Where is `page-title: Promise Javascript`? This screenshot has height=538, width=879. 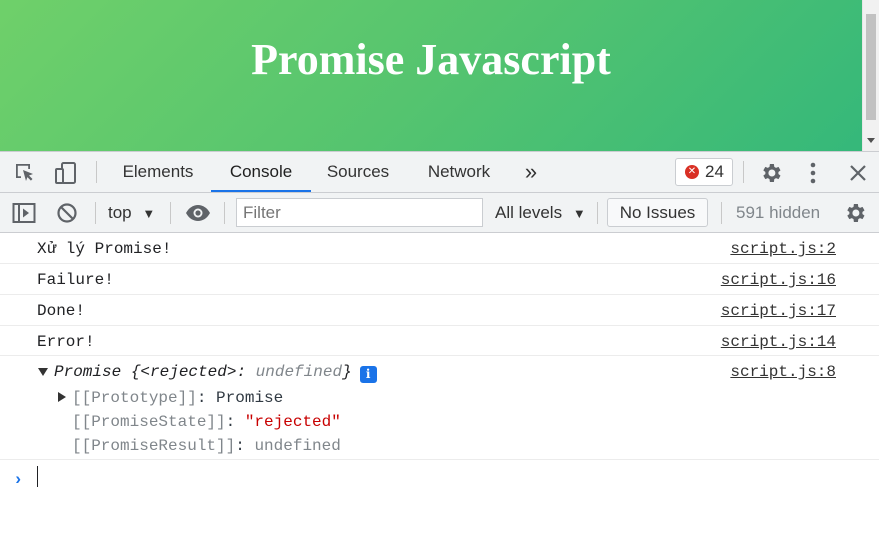
page-title: Promise Javascript is located at coordinates (431, 59).